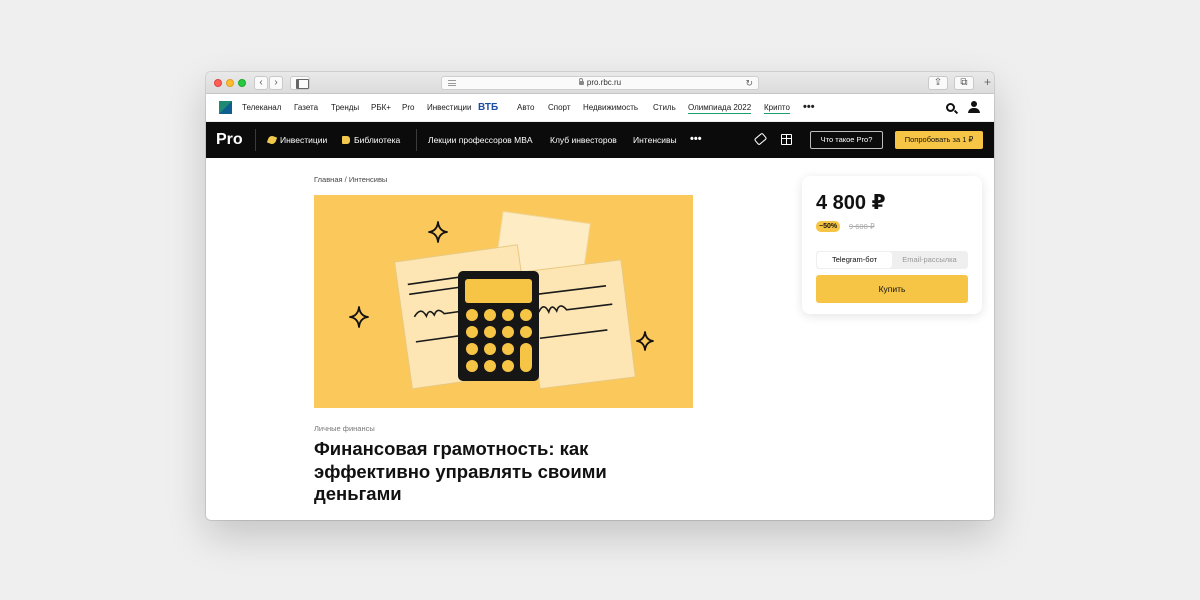 The height and width of the screenshot is (600, 1200). What do you see at coordinates (604, 82) in the screenshot?
I see `url-text: pro.rbc.ru` at bounding box center [604, 82].